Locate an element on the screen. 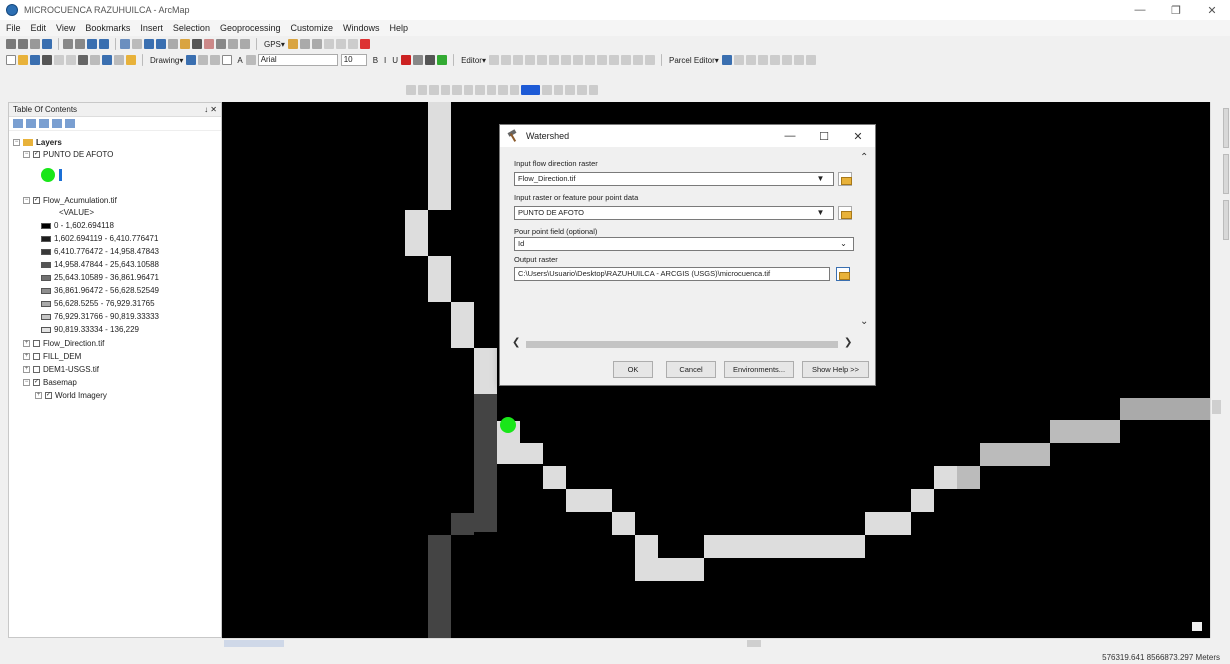  maximize-button: ❐ is located at coordinates (1176, 10).